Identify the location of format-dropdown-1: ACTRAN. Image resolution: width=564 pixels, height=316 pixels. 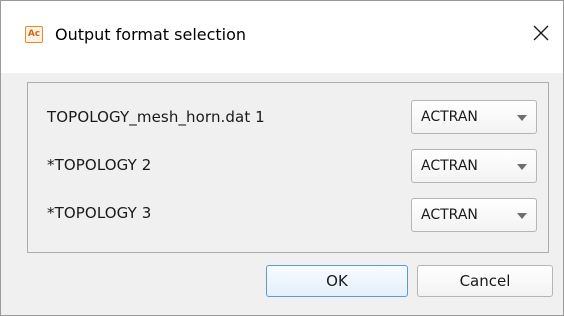
(474, 117).